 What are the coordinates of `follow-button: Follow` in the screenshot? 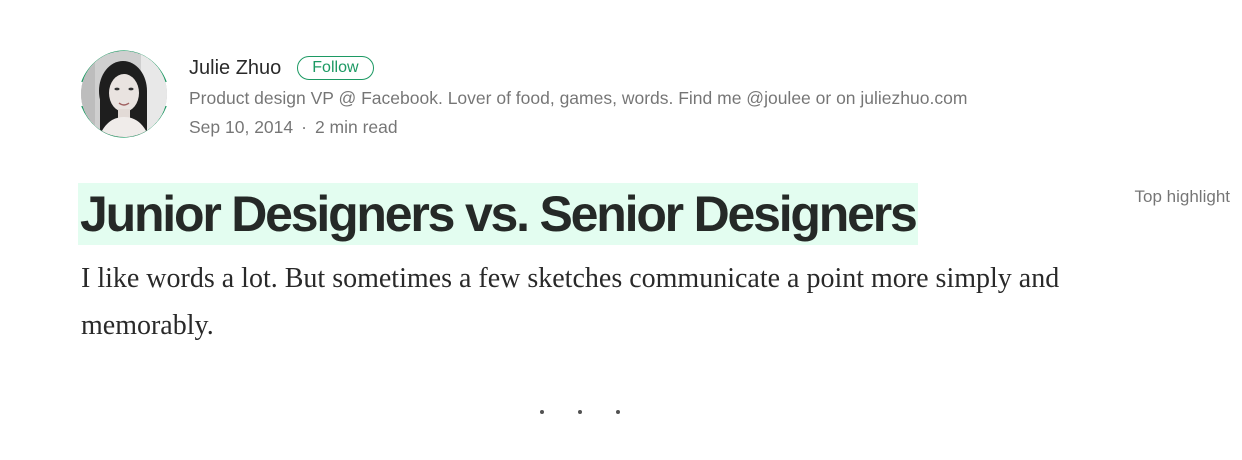 It's located at (335, 68).